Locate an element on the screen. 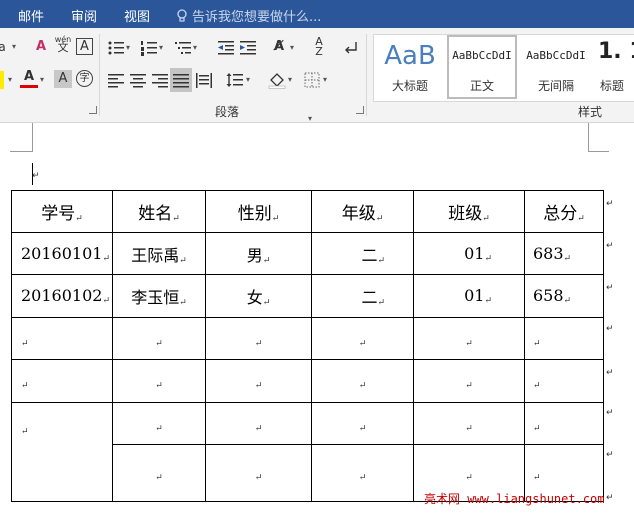 This screenshot has height=514, width=634. menu-review: 审阅 is located at coordinates (84, 15).